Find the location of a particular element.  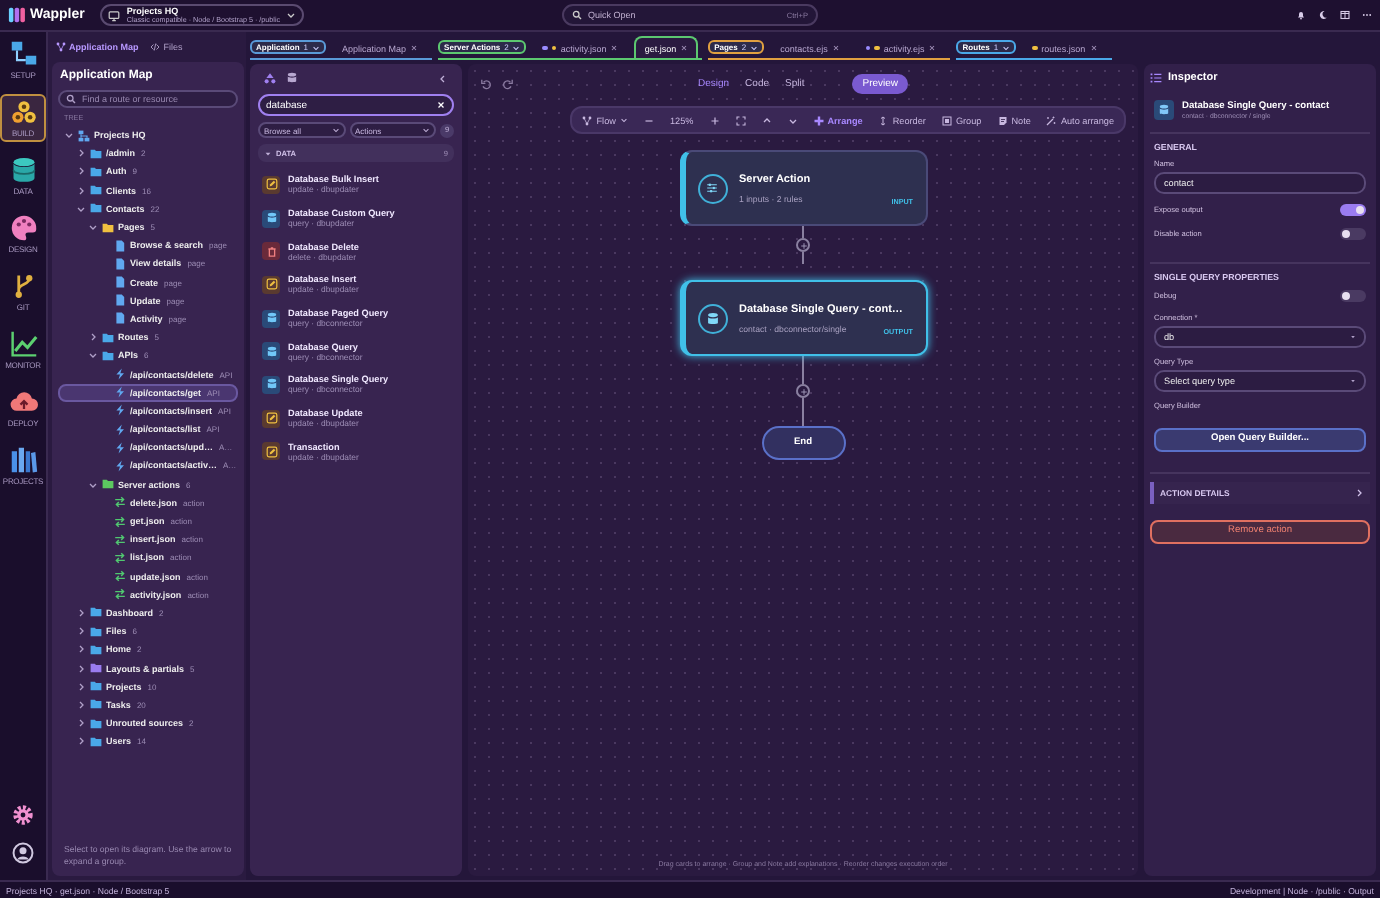

settings-icon is located at coordinates (23, 815).